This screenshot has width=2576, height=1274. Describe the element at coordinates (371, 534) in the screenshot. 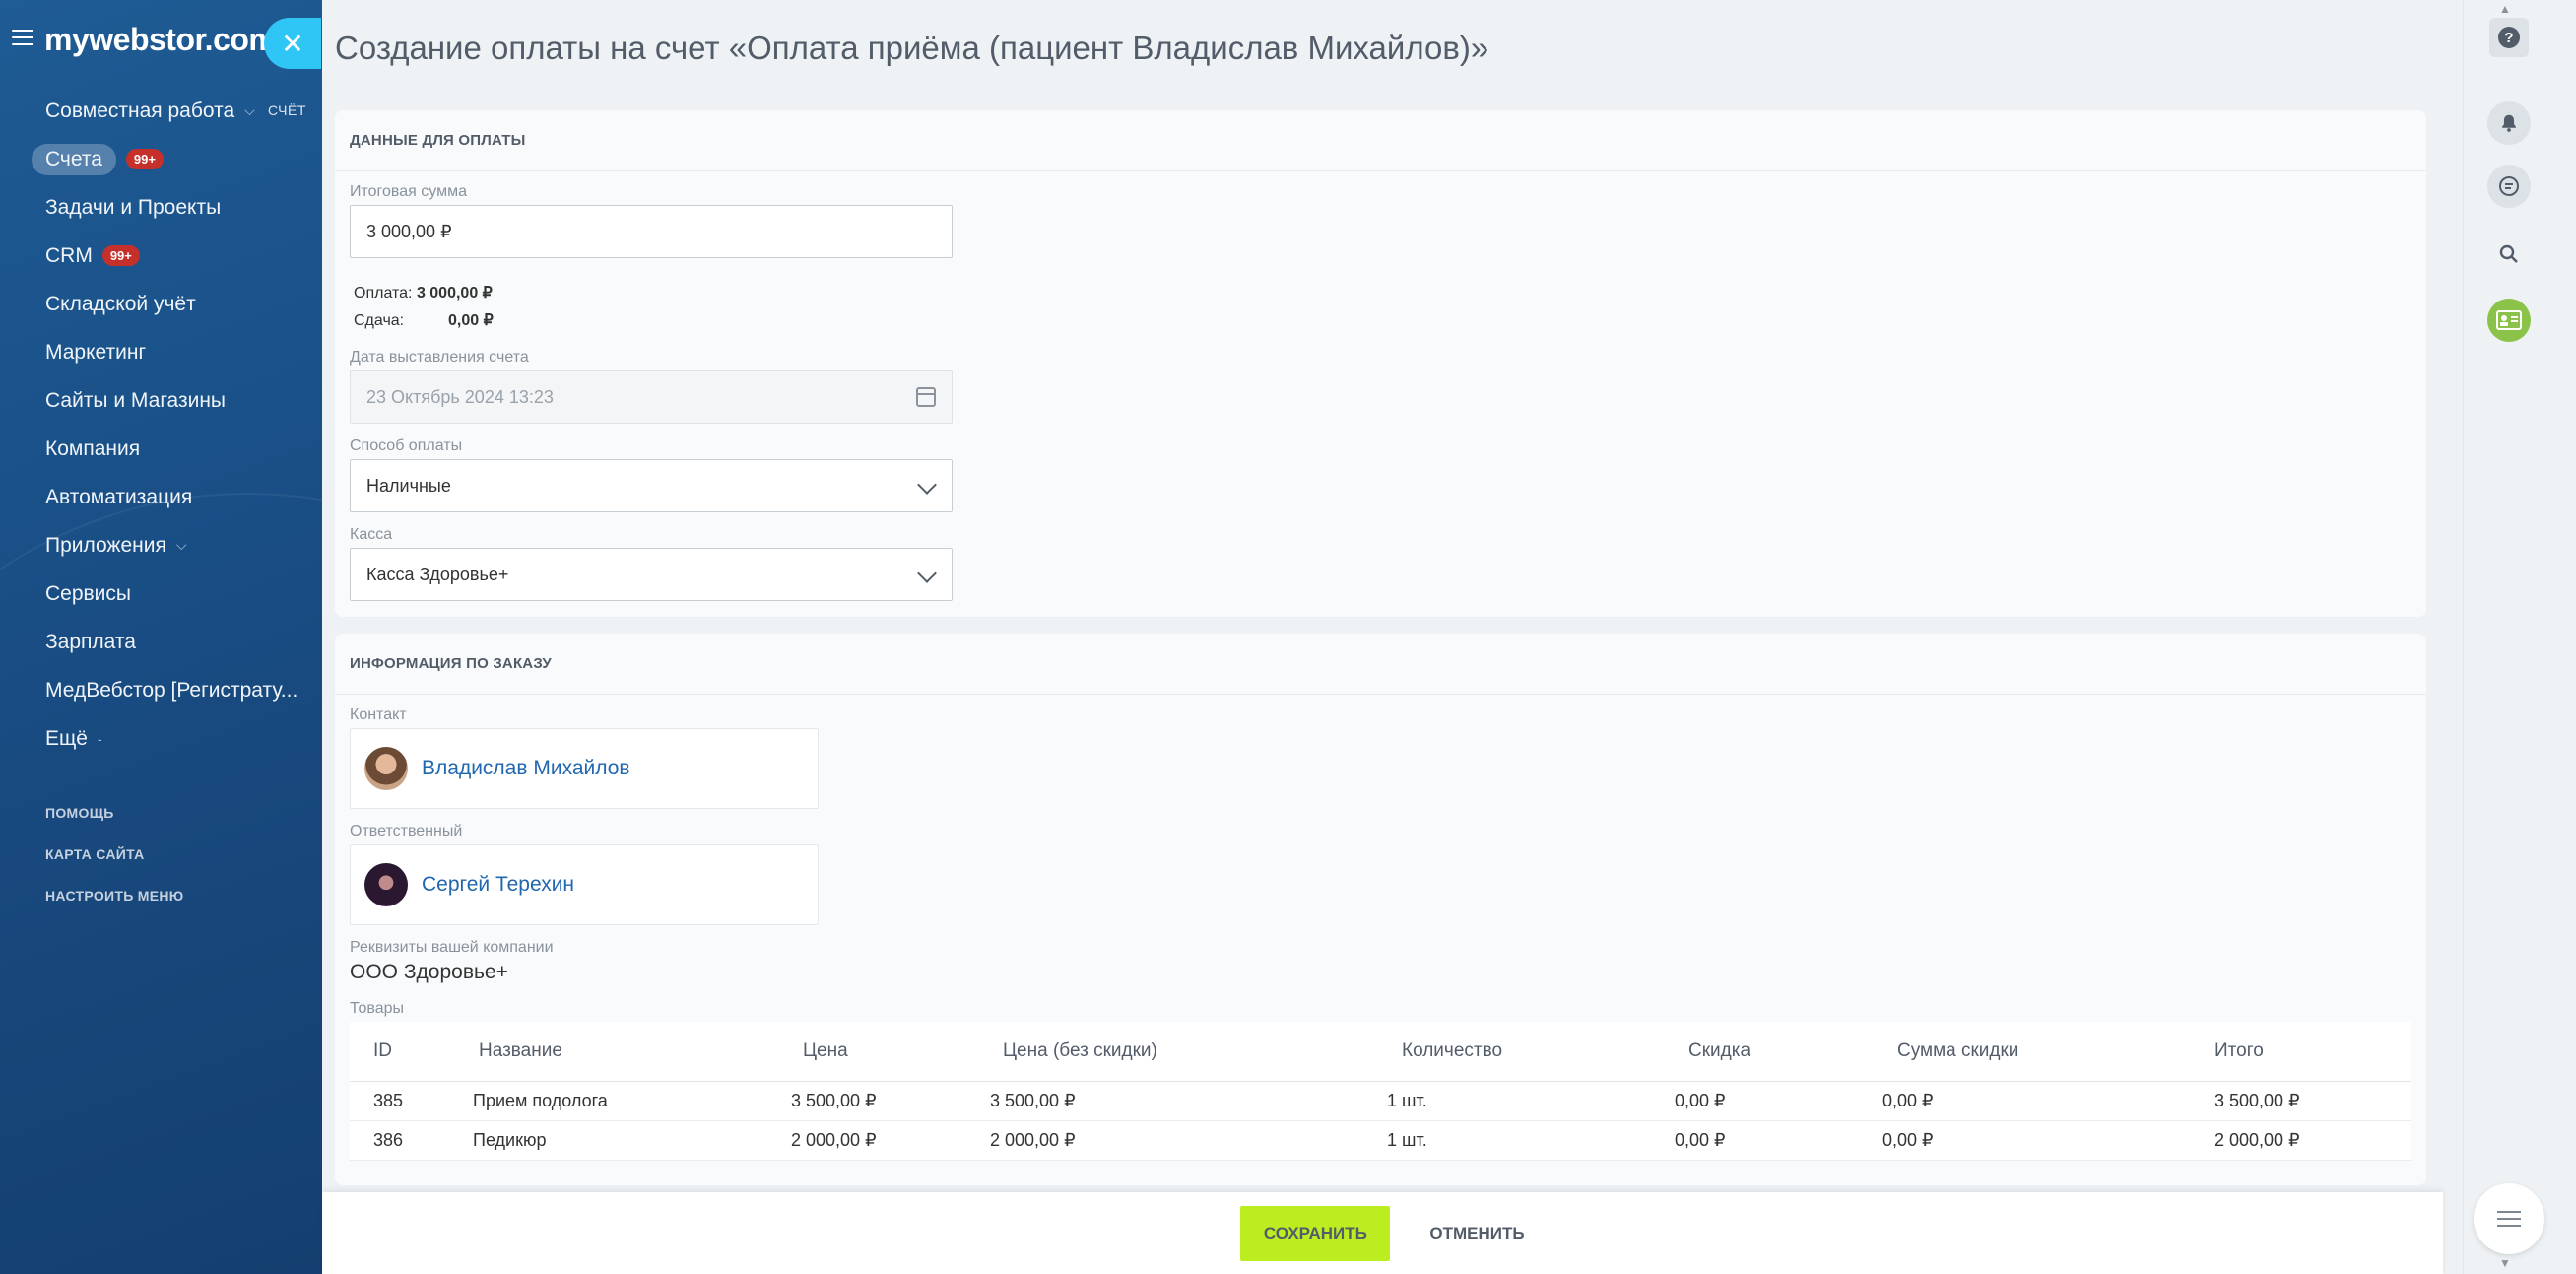

I see `cashbox-label: Касса` at that location.